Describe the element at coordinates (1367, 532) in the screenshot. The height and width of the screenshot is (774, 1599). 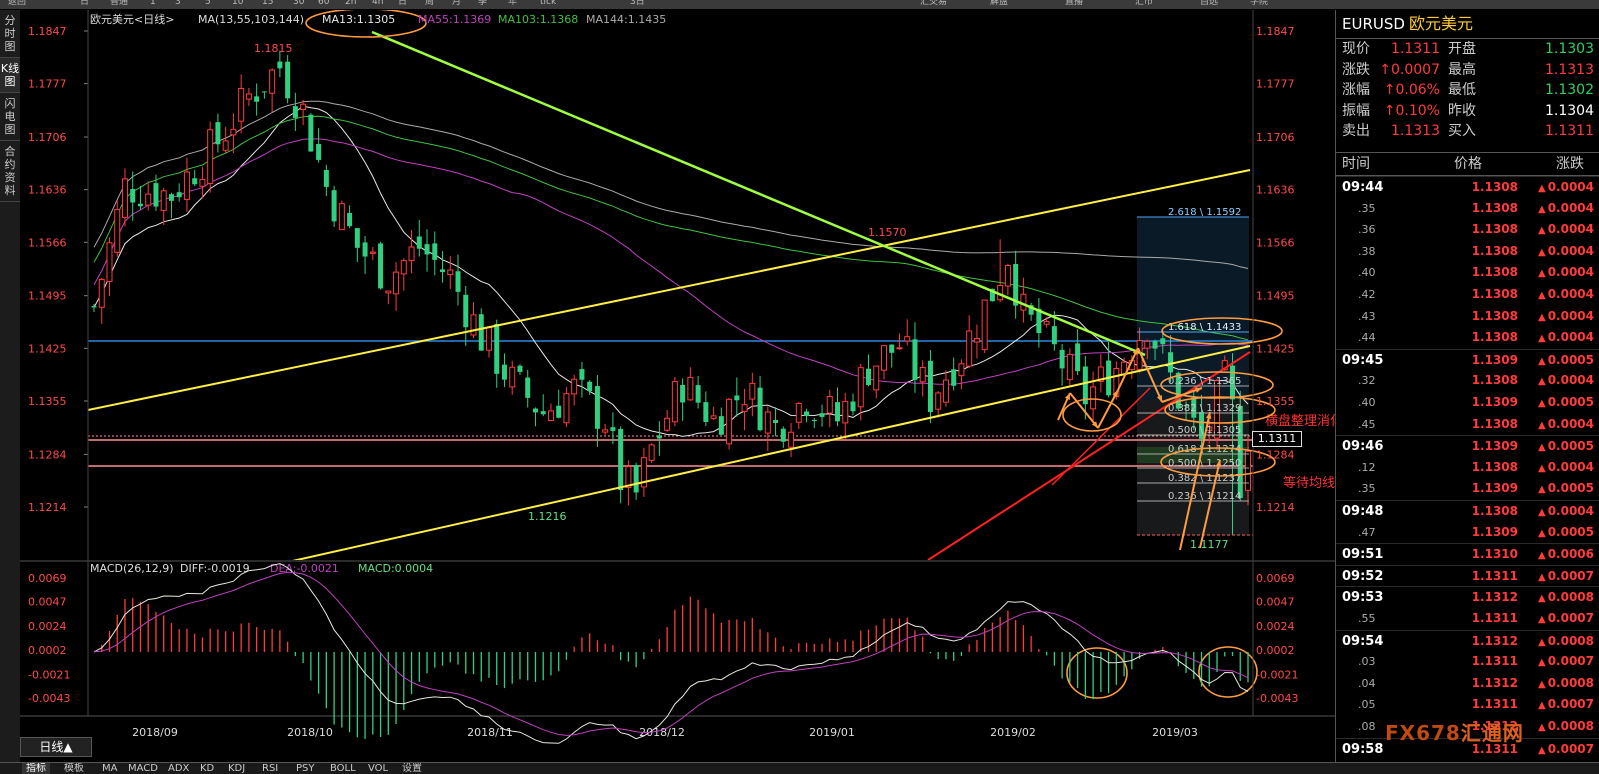
I see `tick-time: .47` at that location.